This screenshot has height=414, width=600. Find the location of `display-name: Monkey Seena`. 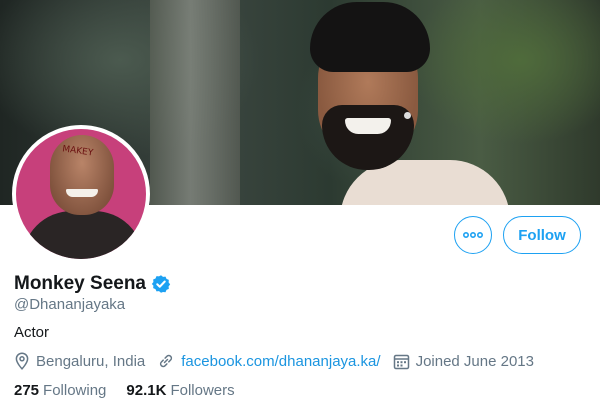

display-name: Monkey Seena is located at coordinates (80, 283).